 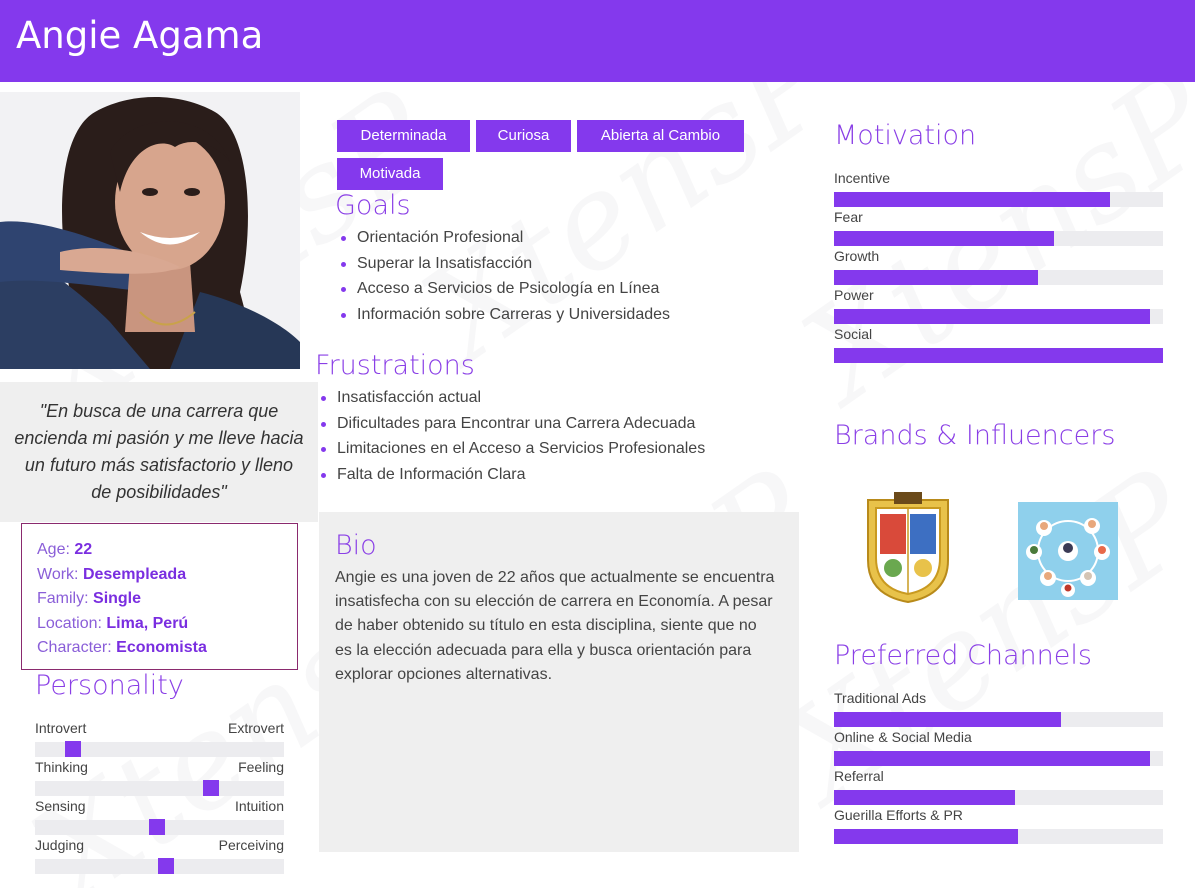 I want to click on portrait-image, so click(x=150, y=230).